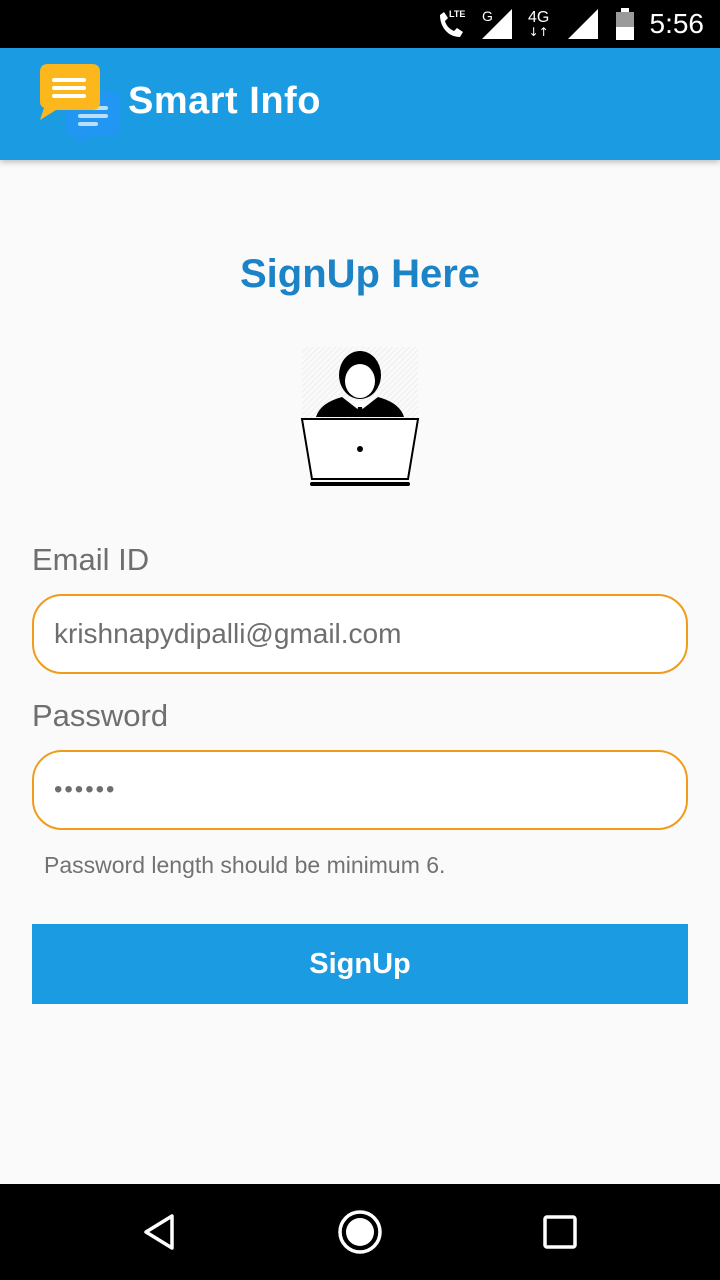 This screenshot has width=720, height=1280. Describe the element at coordinates (360, 417) in the screenshot. I see `user-laptop-icon` at that location.